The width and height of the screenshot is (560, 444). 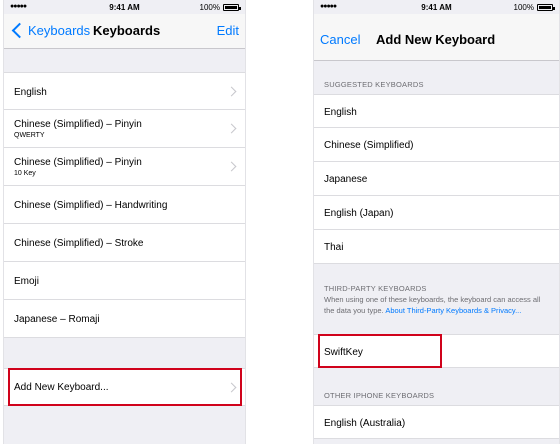 I want to click on nav-bar: Keyboards Keyboards Edit, so click(x=124, y=31).